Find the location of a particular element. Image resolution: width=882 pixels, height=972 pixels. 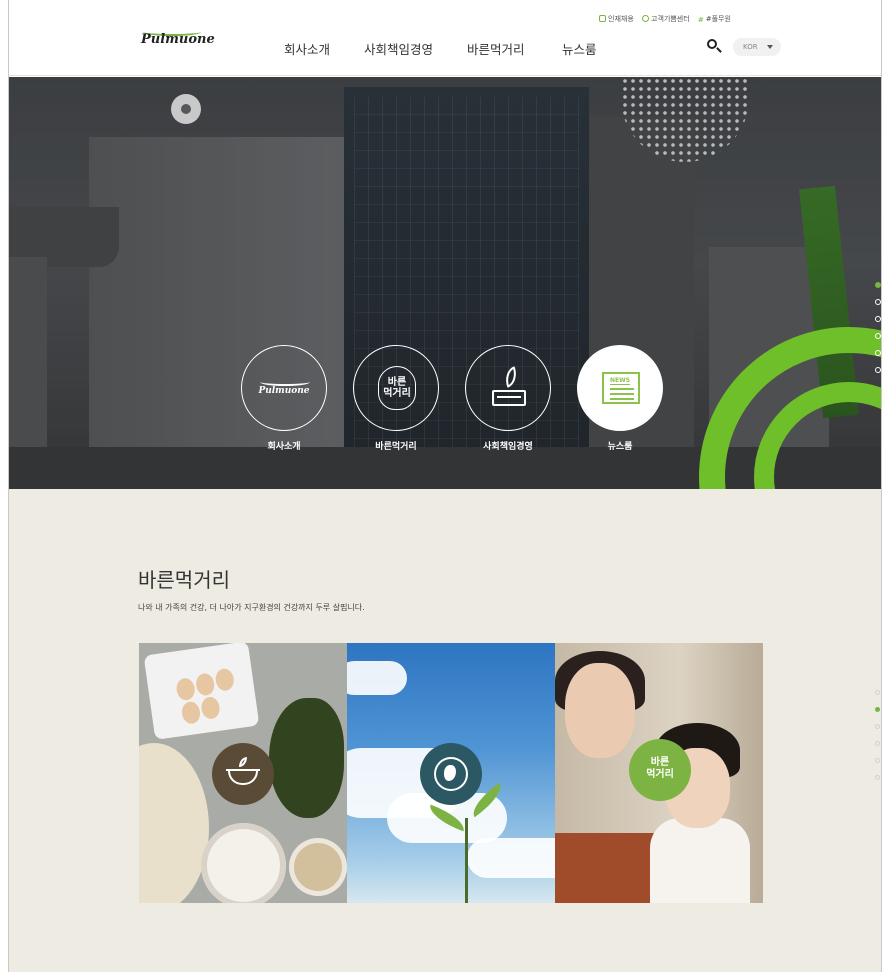

pulmuone-logo: Pulmuone is located at coordinates (176, 40).